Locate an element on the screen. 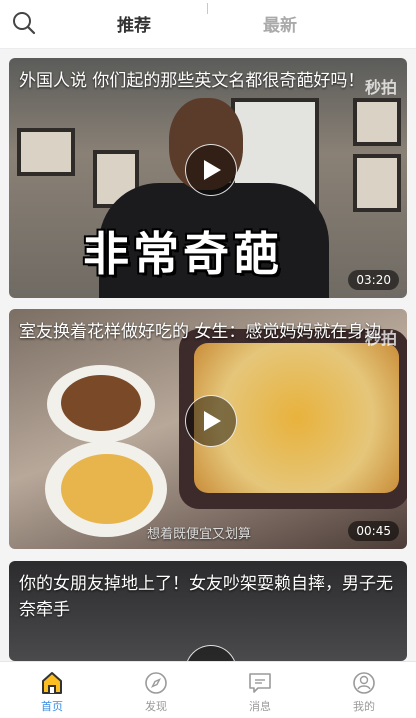 This screenshot has width=416, height=718. nav-discover-label: 发现 is located at coordinates (156, 706).